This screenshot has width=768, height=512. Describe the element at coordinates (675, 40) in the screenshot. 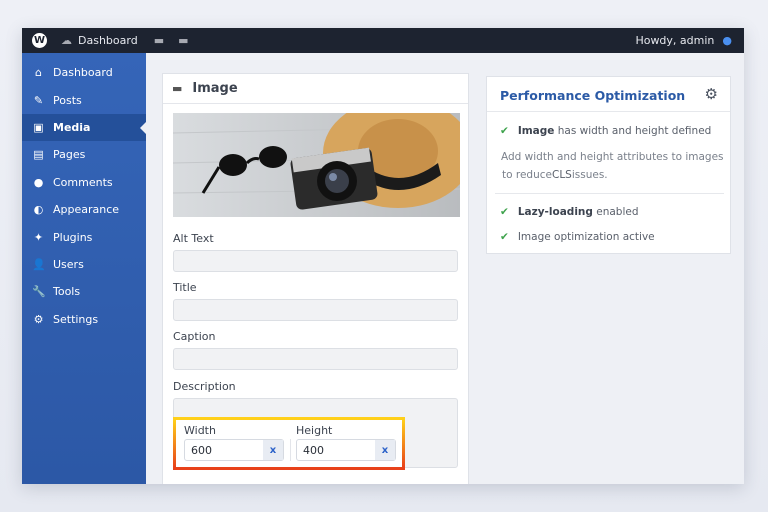

I see `howdy-text: Howdy, admin` at that location.